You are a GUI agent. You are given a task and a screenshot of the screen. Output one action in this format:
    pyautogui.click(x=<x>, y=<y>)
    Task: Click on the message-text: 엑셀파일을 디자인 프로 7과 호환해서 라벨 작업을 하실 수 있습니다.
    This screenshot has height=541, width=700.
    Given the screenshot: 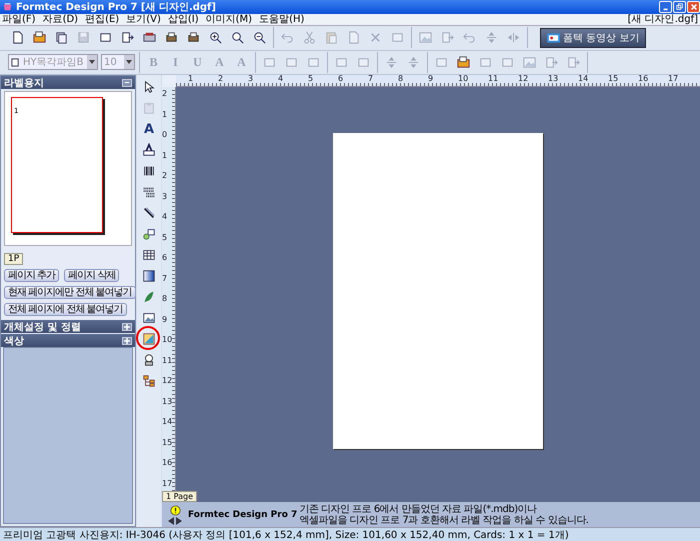 What is the action you would take?
    pyautogui.click(x=443, y=520)
    